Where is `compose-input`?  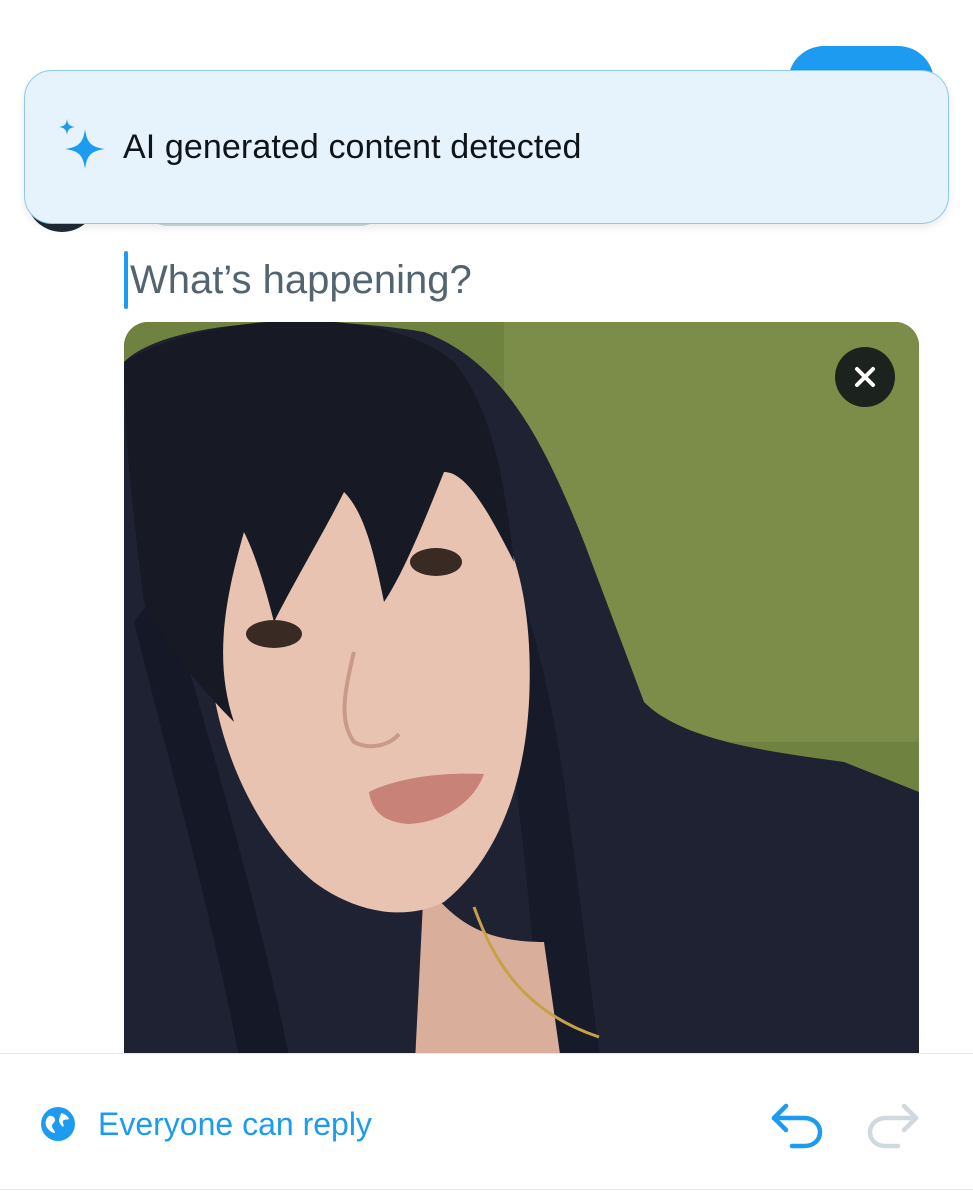
compose-input is located at coordinates (480, 280).